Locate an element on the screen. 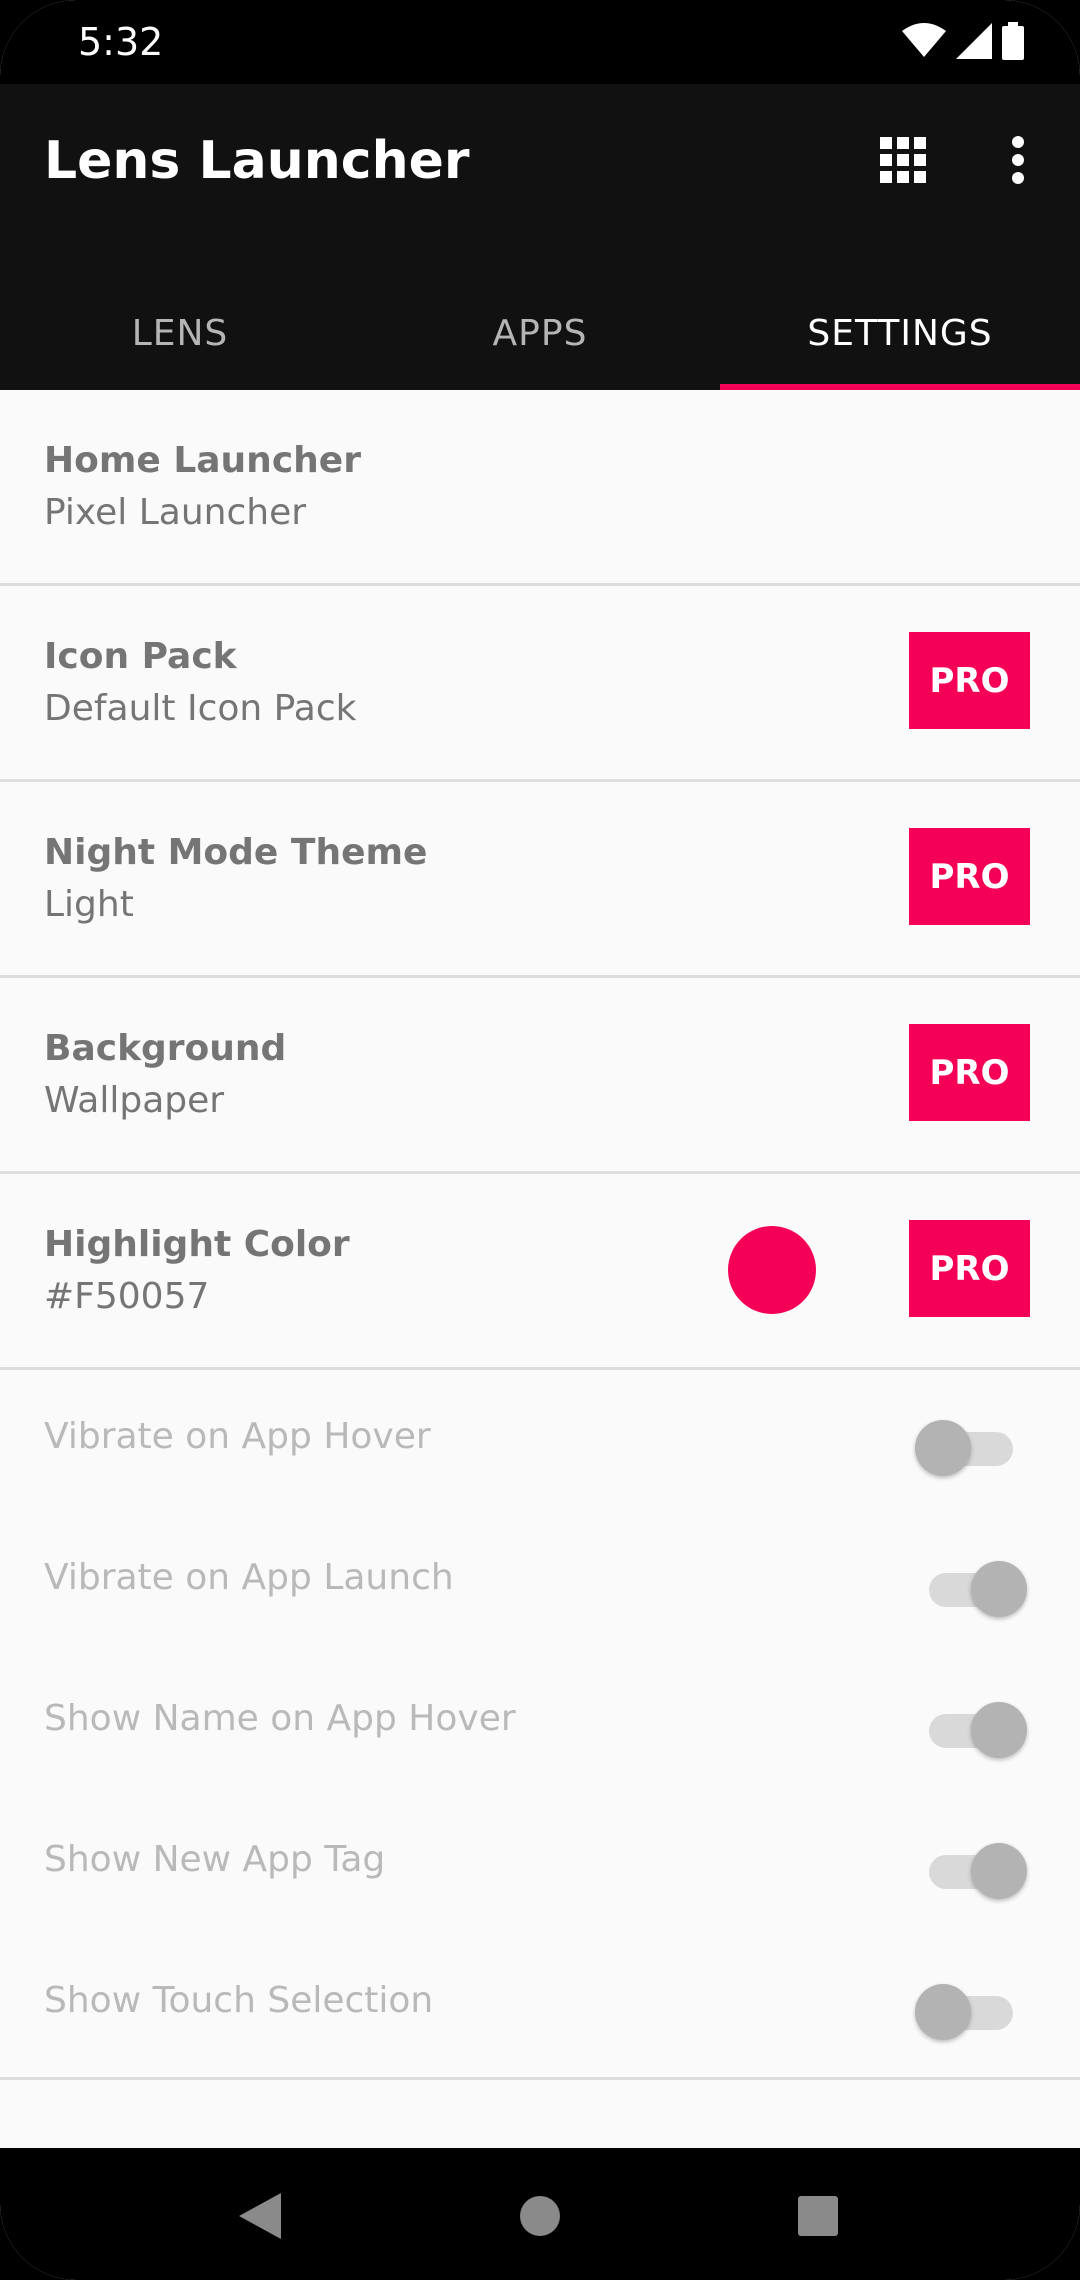 The height and width of the screenshot is (2280, 1080). setting-title: Highlight Color is located at coordinates (197, 1244).